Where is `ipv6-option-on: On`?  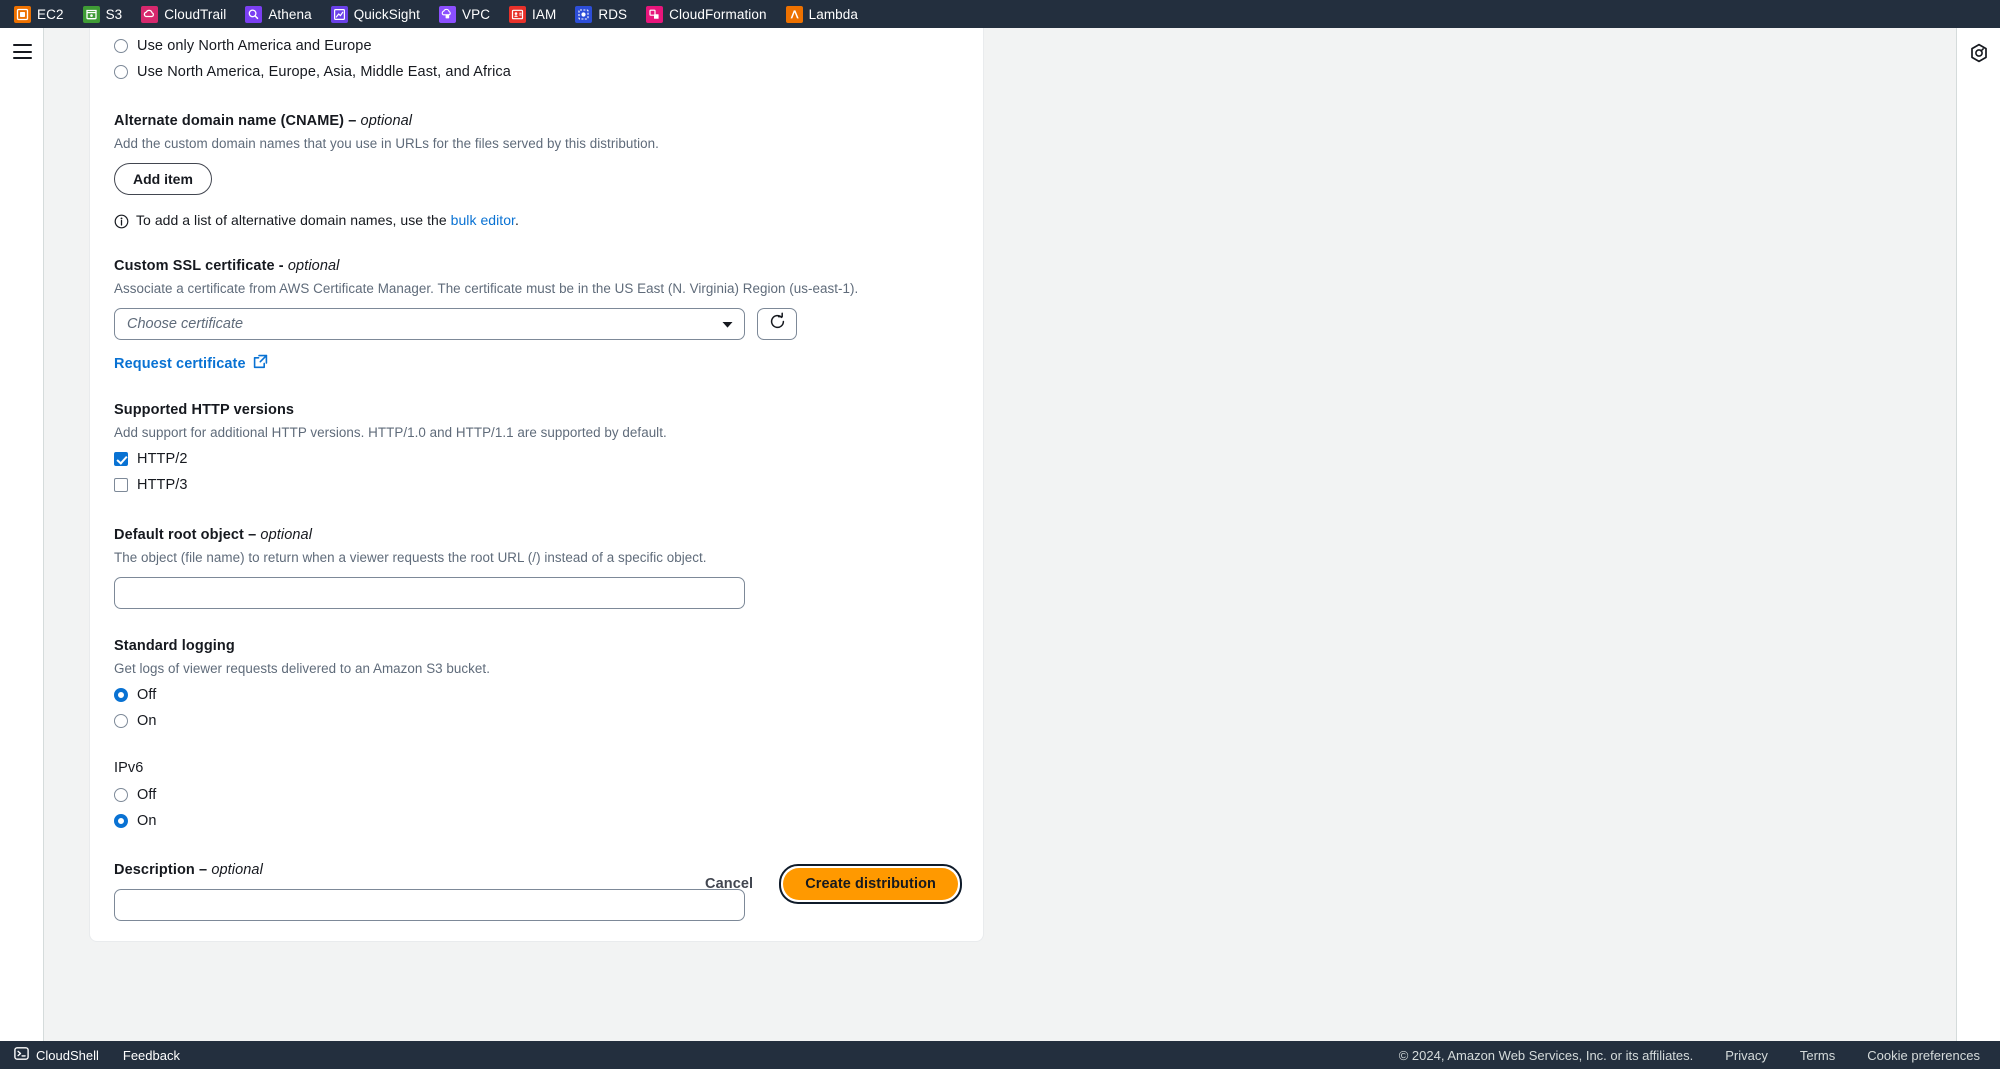 ipv6-option-on: On is located at coordinates (536, 821).